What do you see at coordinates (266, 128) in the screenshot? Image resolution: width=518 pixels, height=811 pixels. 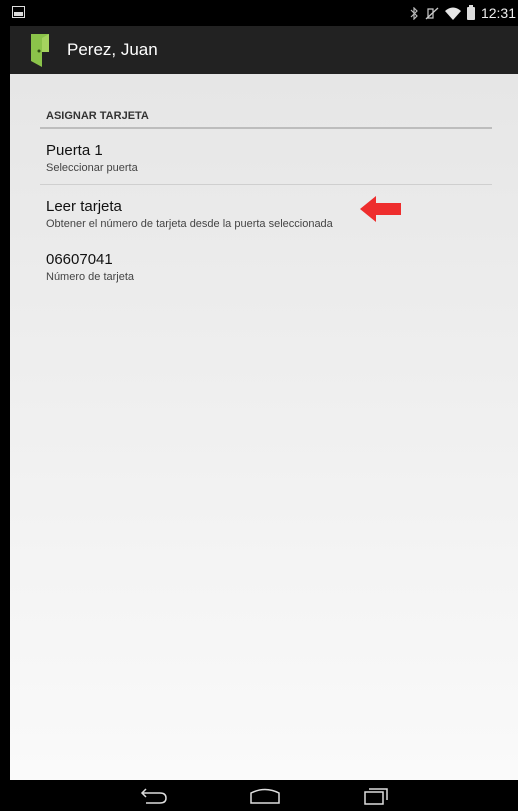 I see `section-divider` at bounding box center [266, 128].